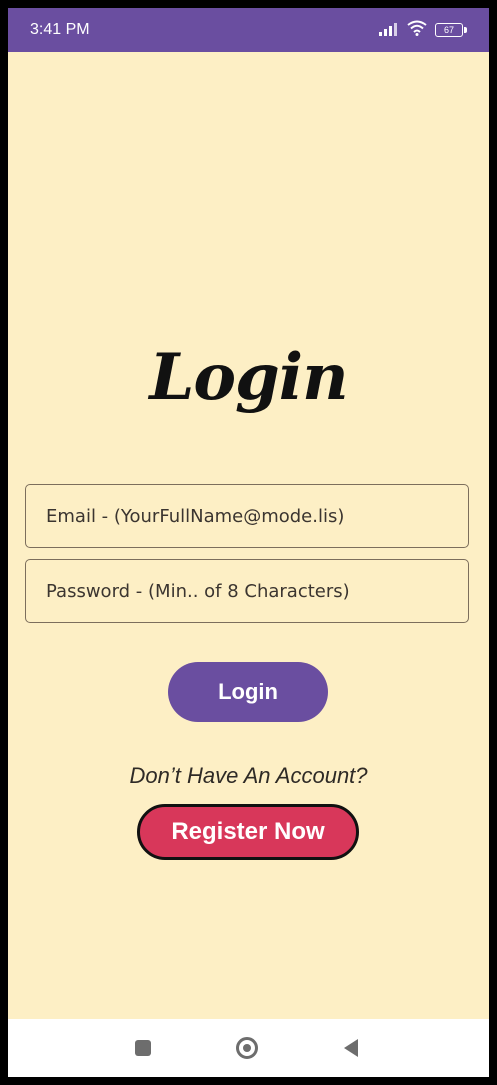 The width and height of the screenshot is (497, 1085). Describe the element at coordinates (248, 30) in the screenshot. I see `status-bar: 3:41 PM 67` at that location.